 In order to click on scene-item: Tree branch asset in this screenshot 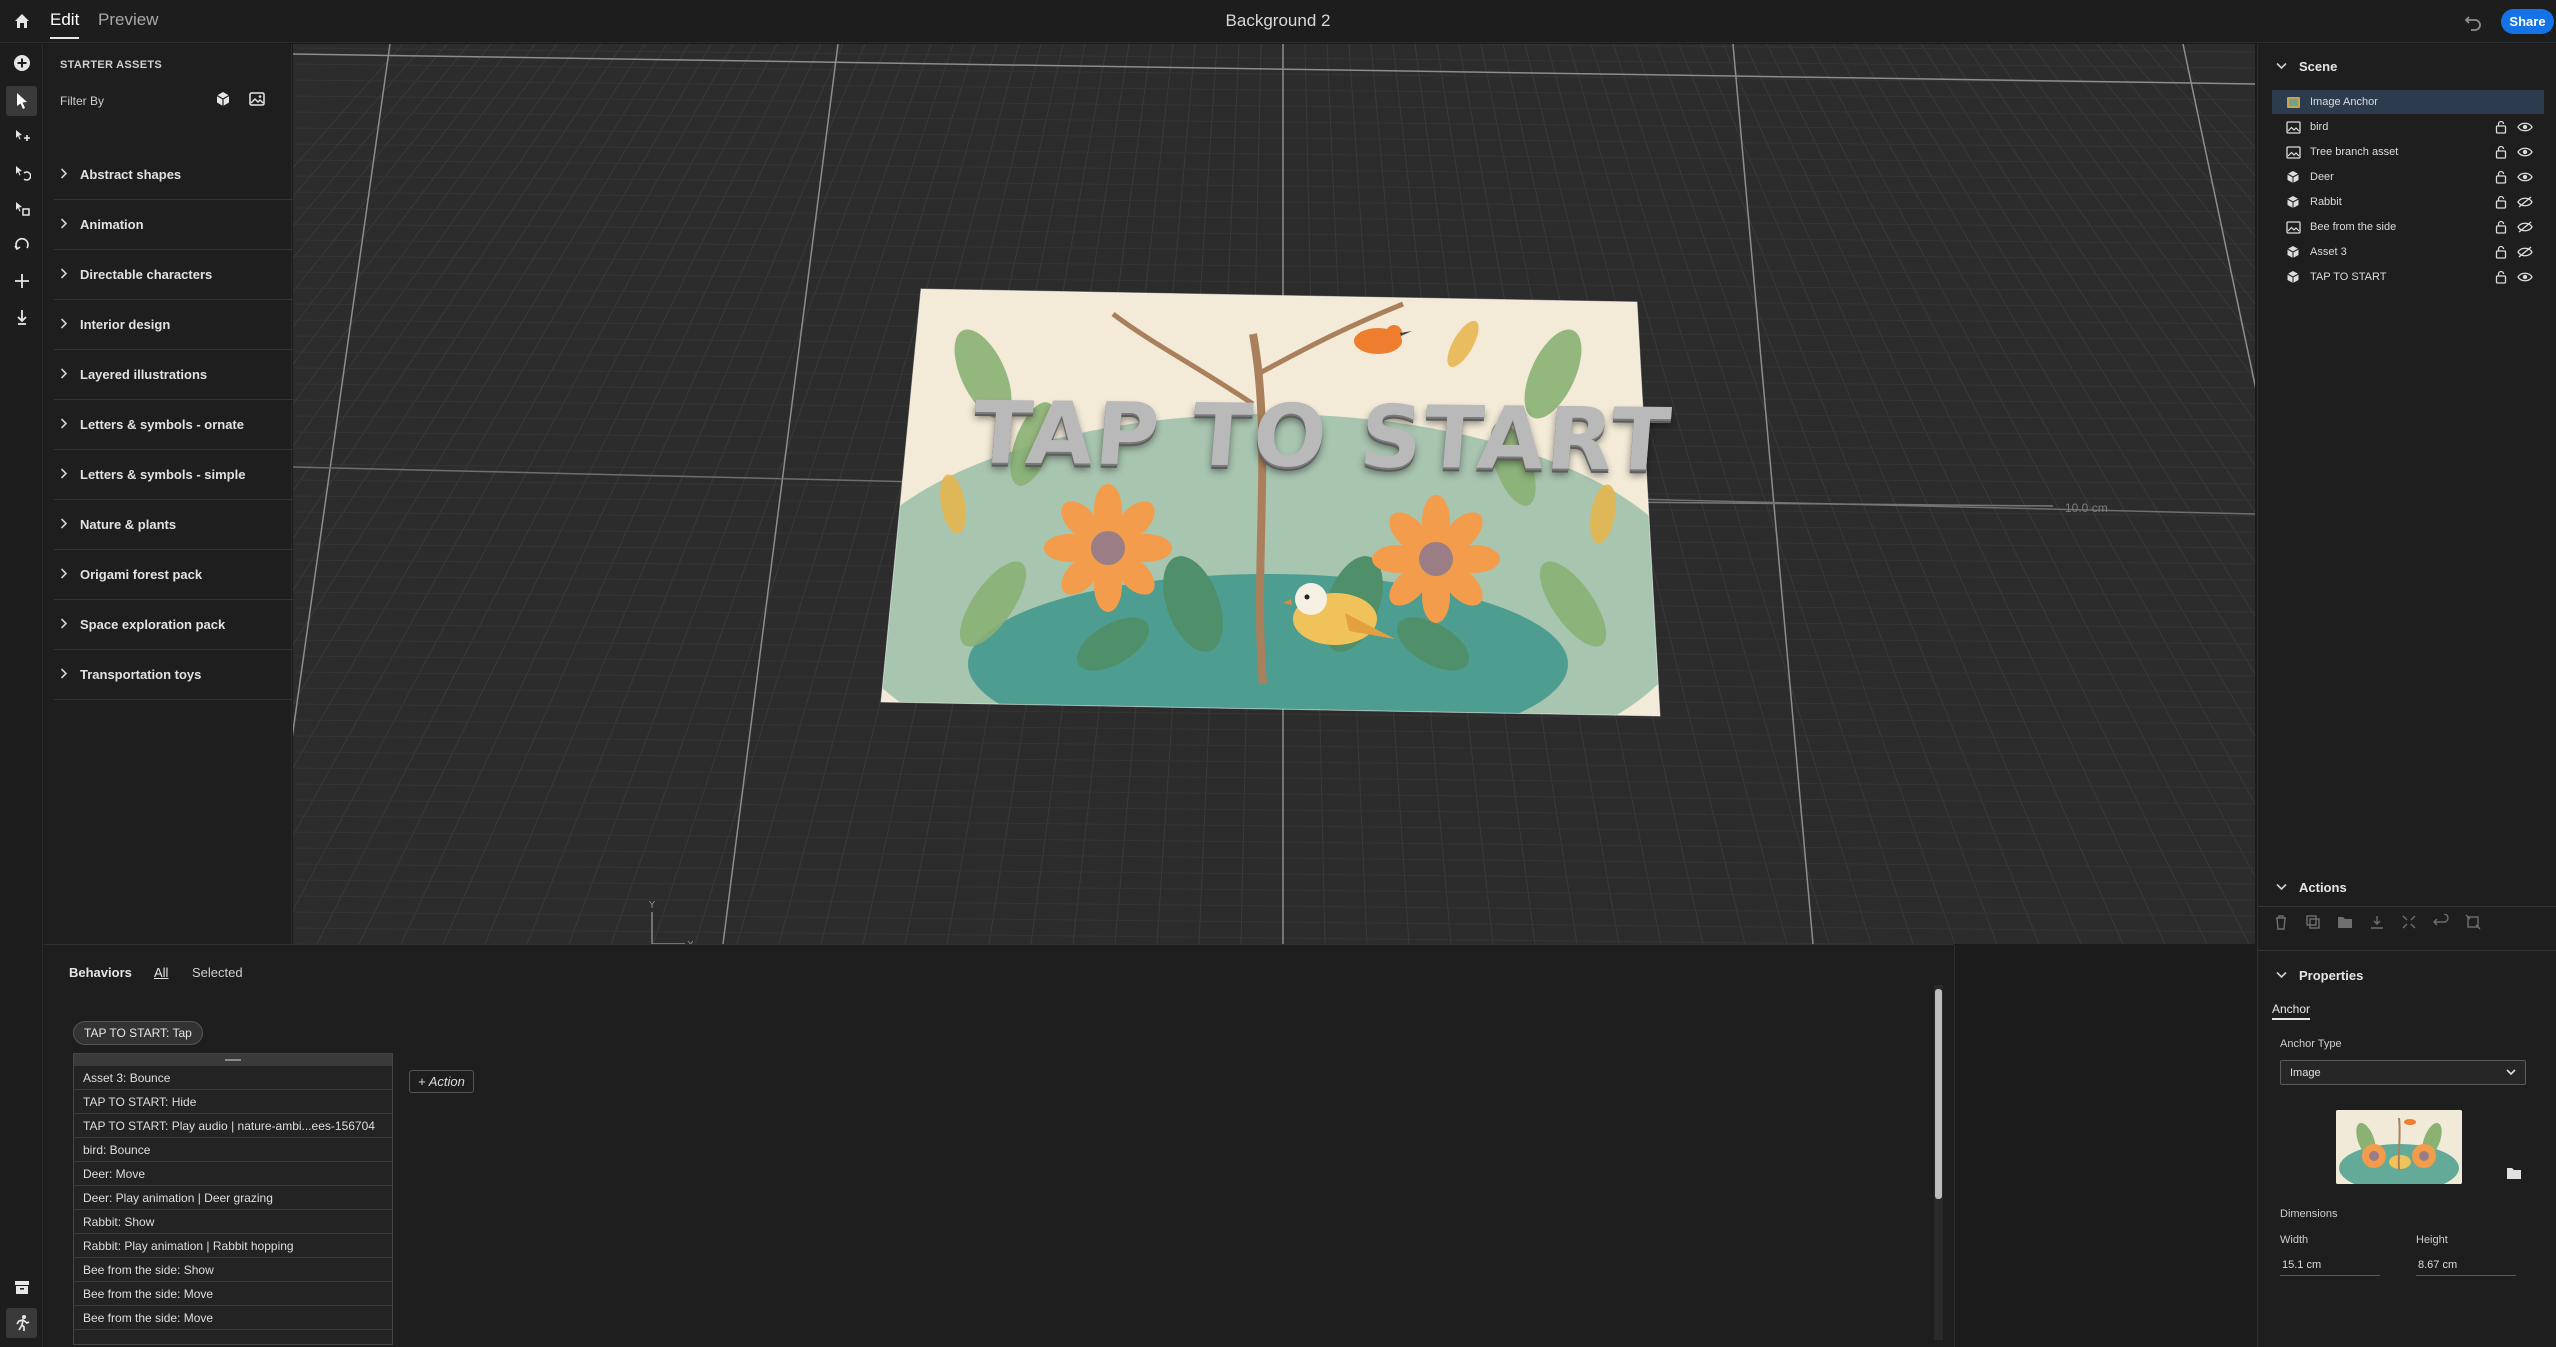, I will do `click(2408, 152)`.